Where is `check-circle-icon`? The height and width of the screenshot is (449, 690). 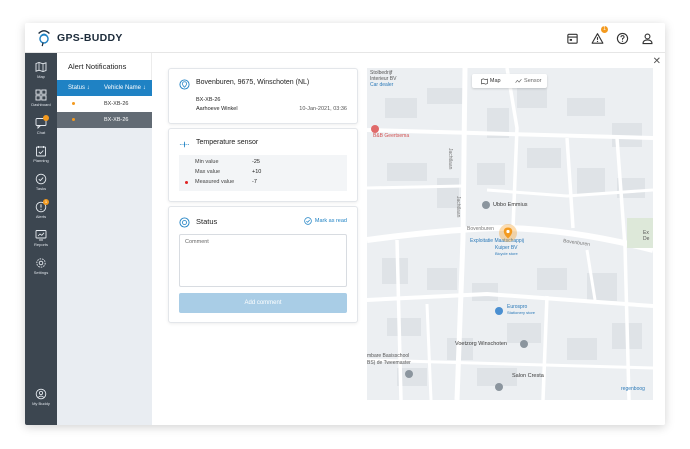
check-circle-icon is located at coordinates (308, 221).